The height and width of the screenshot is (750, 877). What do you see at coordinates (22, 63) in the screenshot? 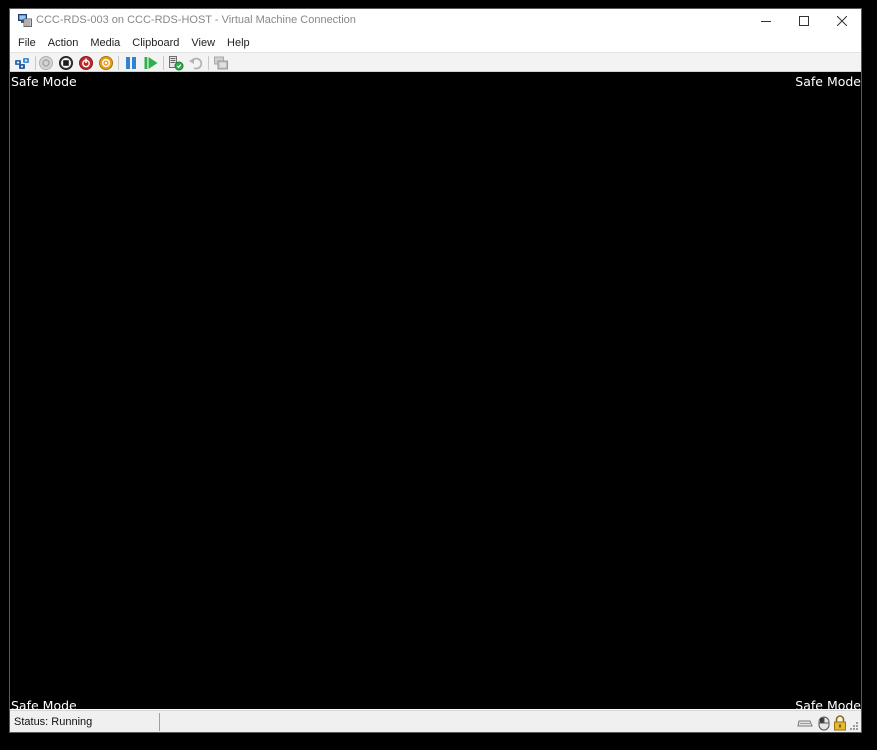
I see `ctrl-alt-del-icon` at bounding box center [22, 63].